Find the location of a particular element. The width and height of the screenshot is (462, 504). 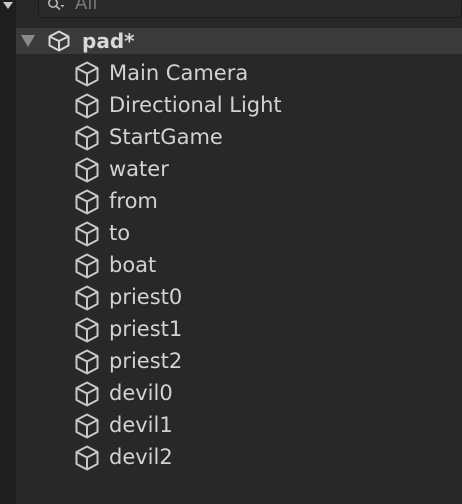

hierarchy-item-label: priest0 is located at coordinates (146, 297).